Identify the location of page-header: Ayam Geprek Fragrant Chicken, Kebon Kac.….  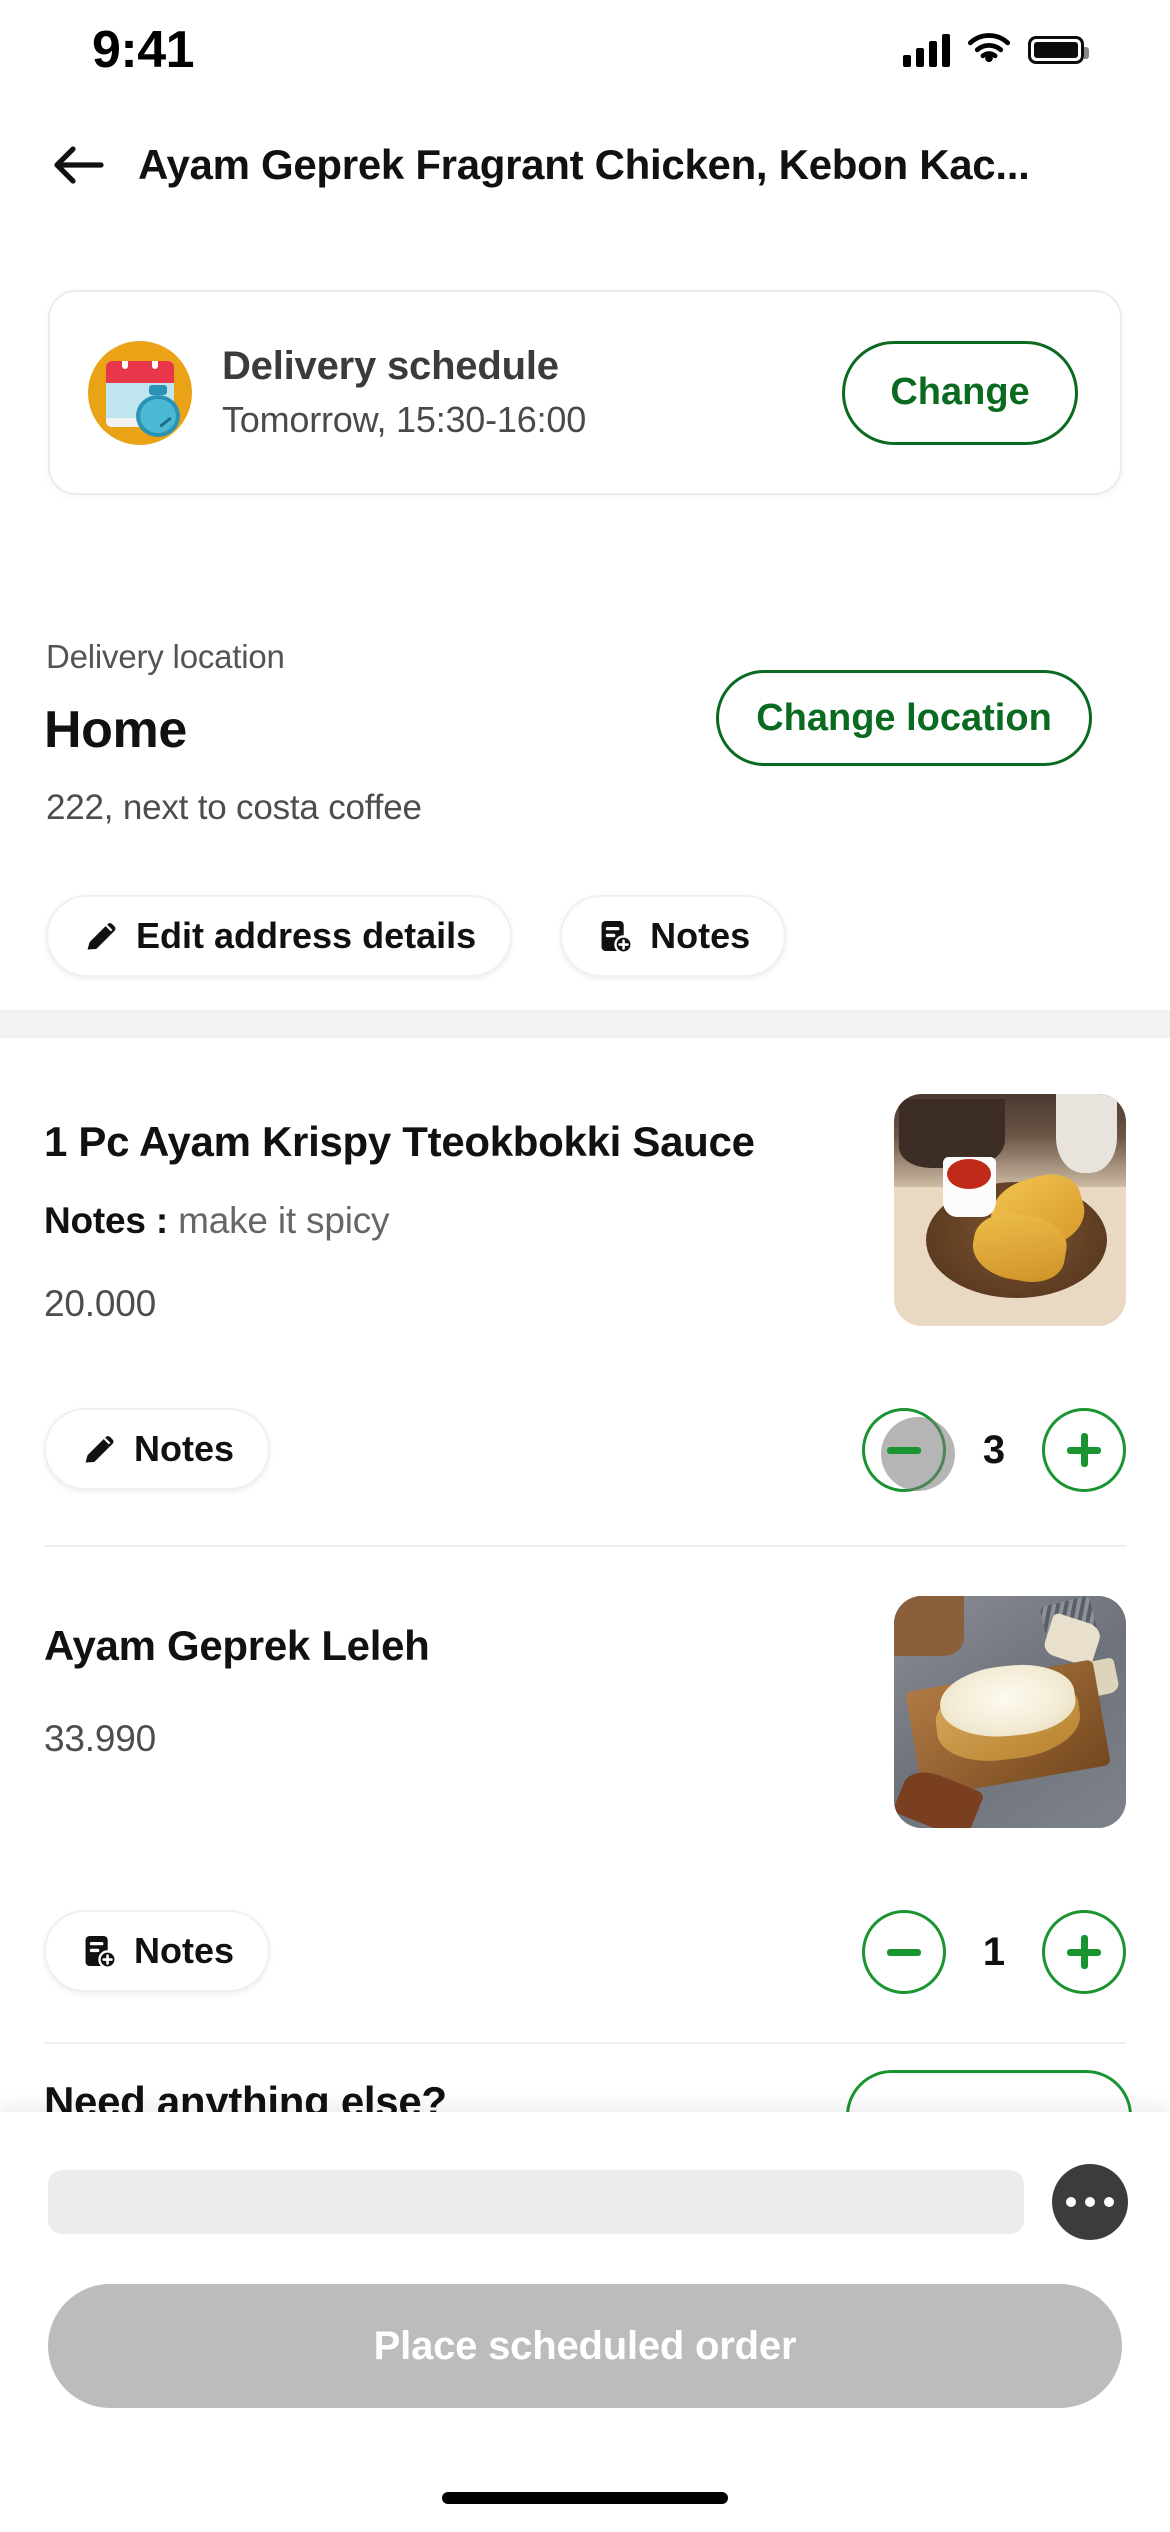
(585, 165).